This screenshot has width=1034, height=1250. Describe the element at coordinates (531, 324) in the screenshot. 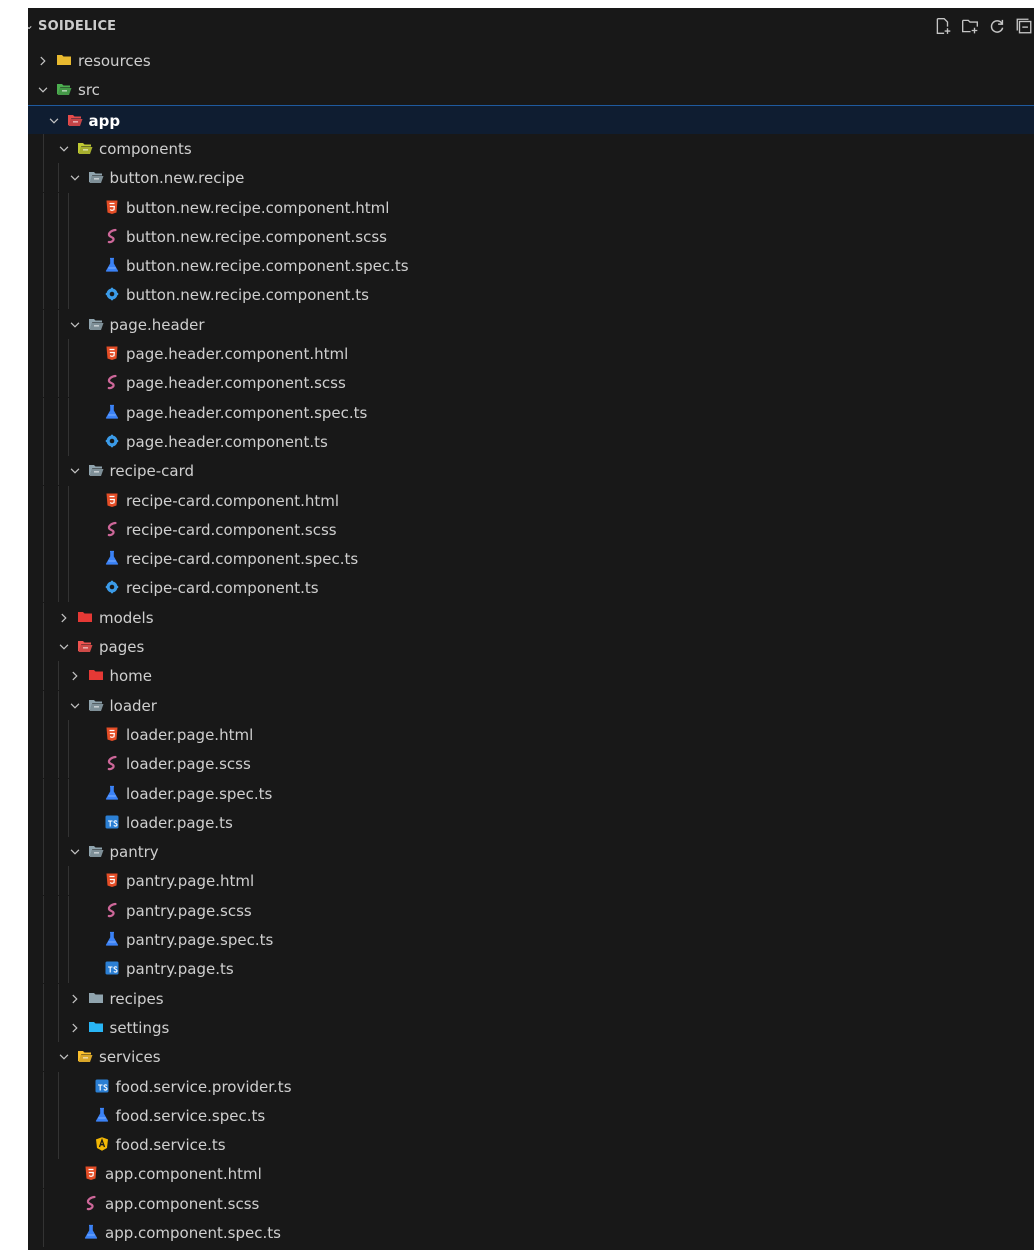

I see `folder-item-page-header: page.header` at that location.